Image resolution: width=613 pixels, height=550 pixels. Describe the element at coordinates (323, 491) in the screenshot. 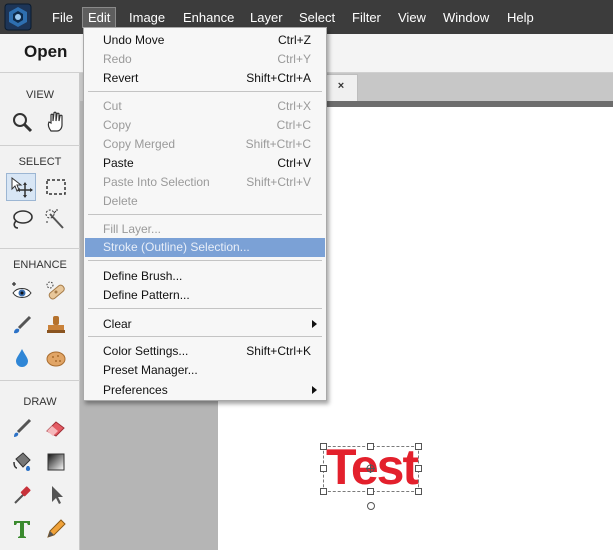

I see `transform-handle-bottom-left` at that location.